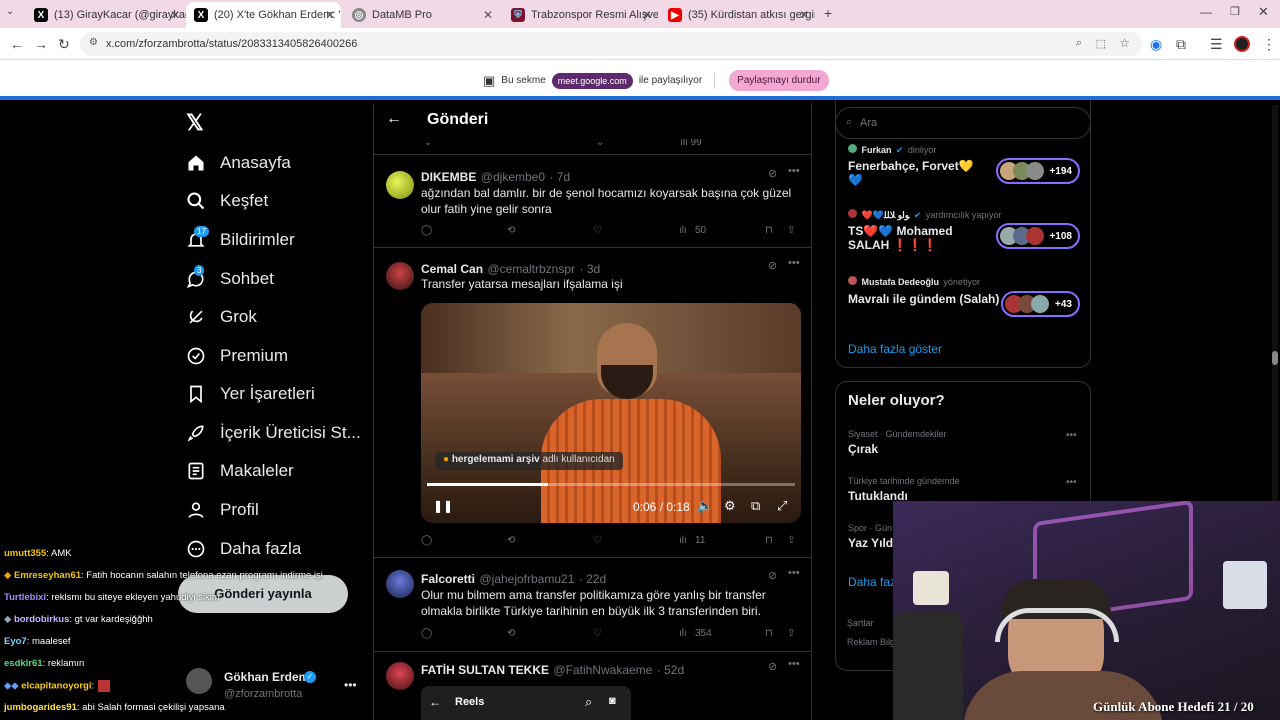 This screenshot has width=1280, height=720. What do you see at coordinates (448, 177) in the screenshot?
I see `post-author: DIKEMBE` at bounding box center [448, 177].